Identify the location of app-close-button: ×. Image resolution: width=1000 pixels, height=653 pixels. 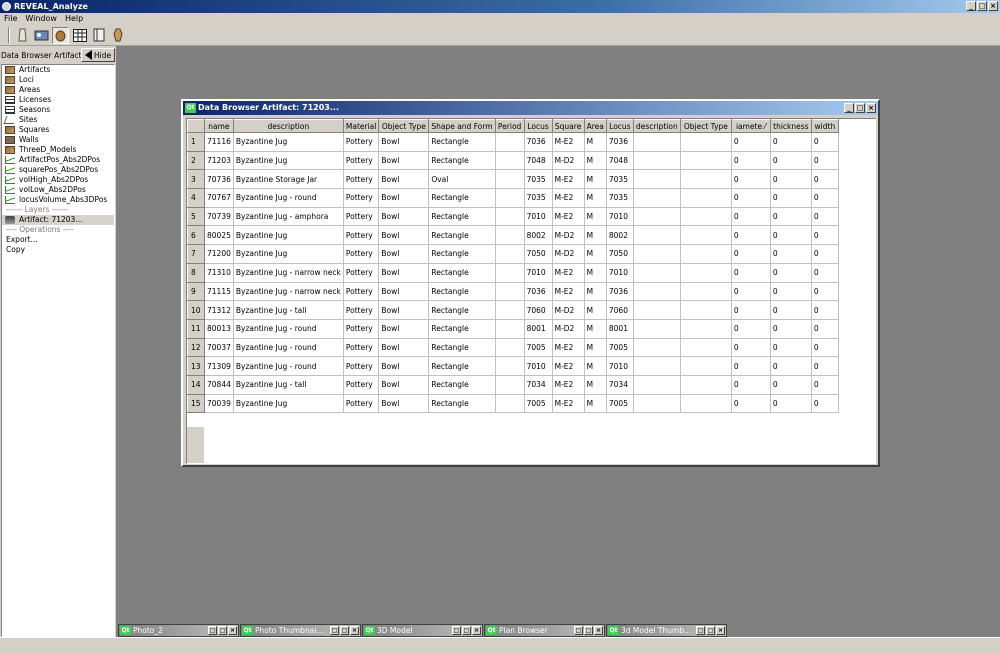
(993, 6).